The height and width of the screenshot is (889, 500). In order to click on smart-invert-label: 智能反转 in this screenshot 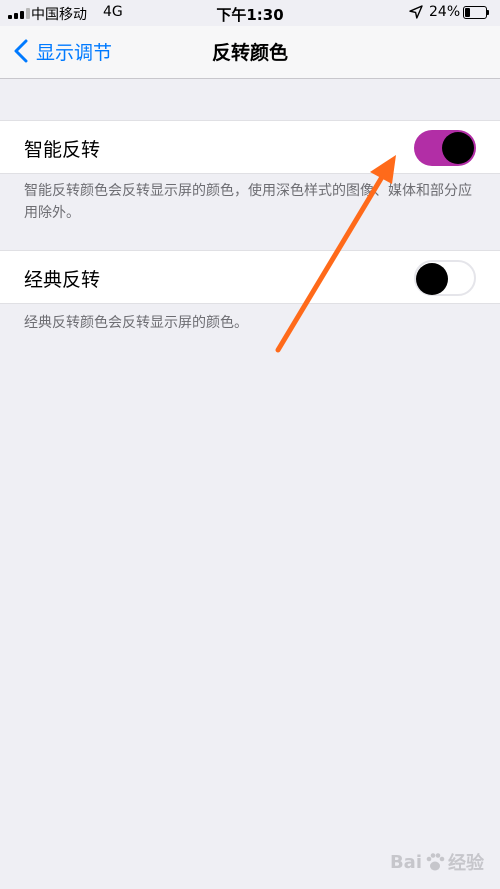, I will do `click(62, 150)`.